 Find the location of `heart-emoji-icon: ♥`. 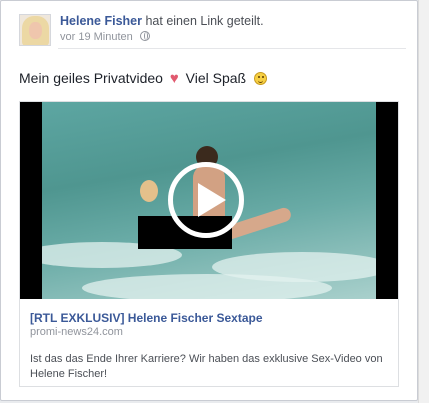

heart-emoji-icon: ♥ is located at coordinates (174, 78).